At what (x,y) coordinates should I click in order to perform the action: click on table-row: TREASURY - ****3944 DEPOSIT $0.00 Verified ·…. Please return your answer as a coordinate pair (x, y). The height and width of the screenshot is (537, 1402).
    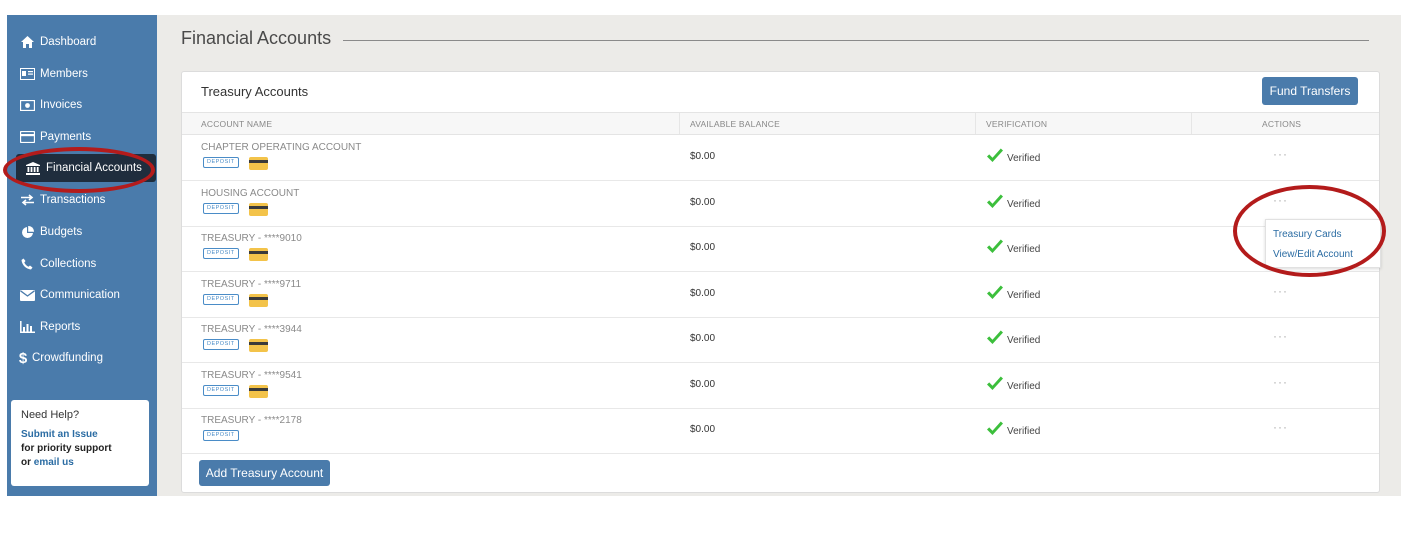
    Looking at the image, I should click on (780, 340).